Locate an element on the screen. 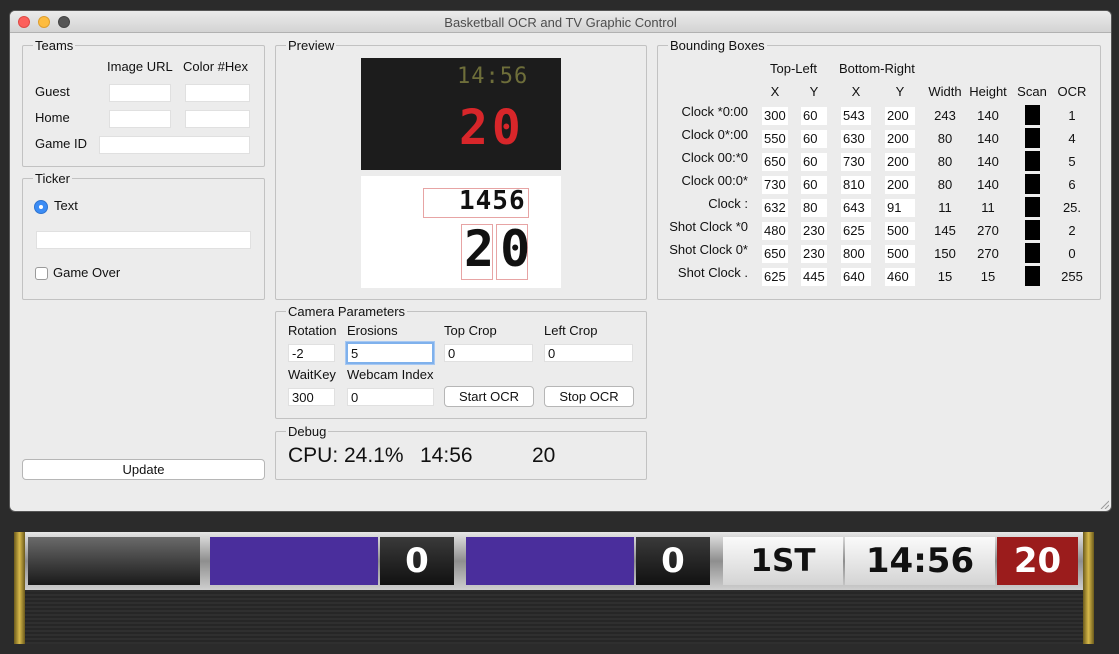 This screenshot has height=654, width=1119. row-label: Clock 00:*0 is located at coordinates (714, 157).